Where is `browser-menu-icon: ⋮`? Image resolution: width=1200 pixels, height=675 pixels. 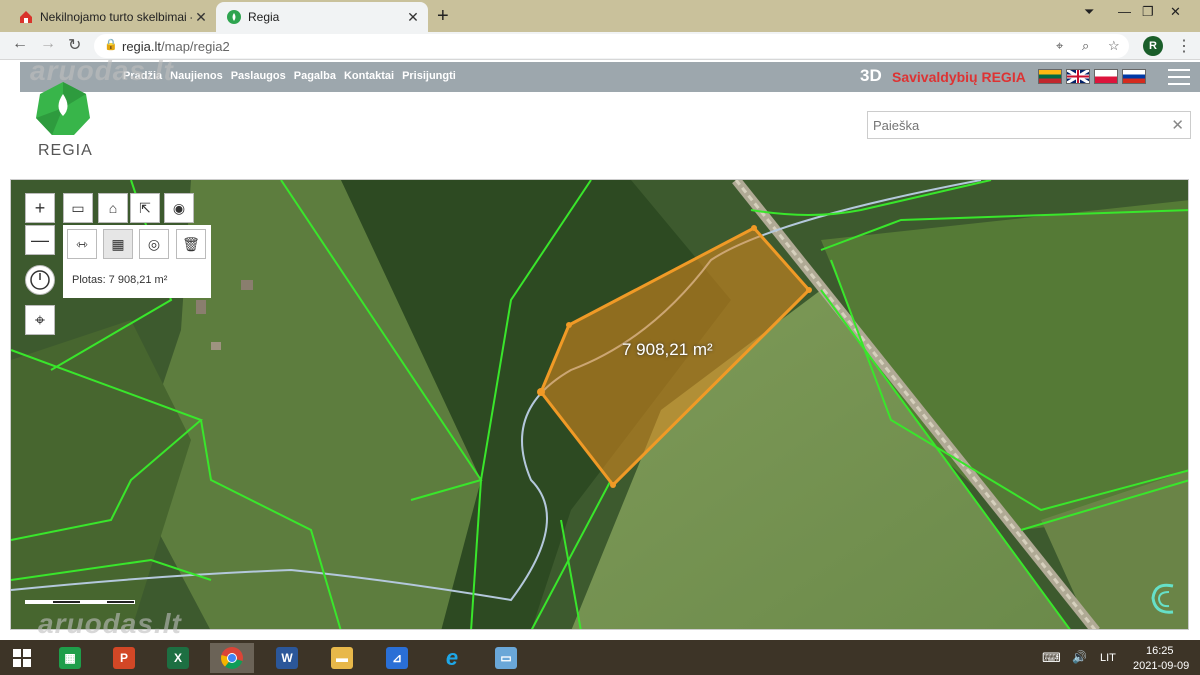
browser-menu-icon: ⋮ is located at coordinates (1184, 46).